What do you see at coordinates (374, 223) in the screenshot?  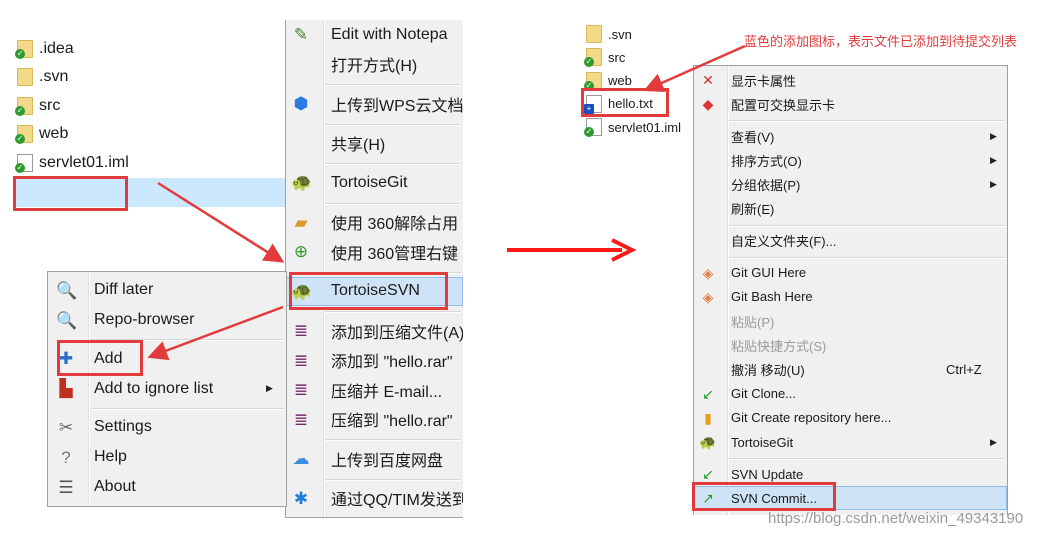 I see `menu-item: ▰ 使用 360解除占用` at bounding box center [374, 223].